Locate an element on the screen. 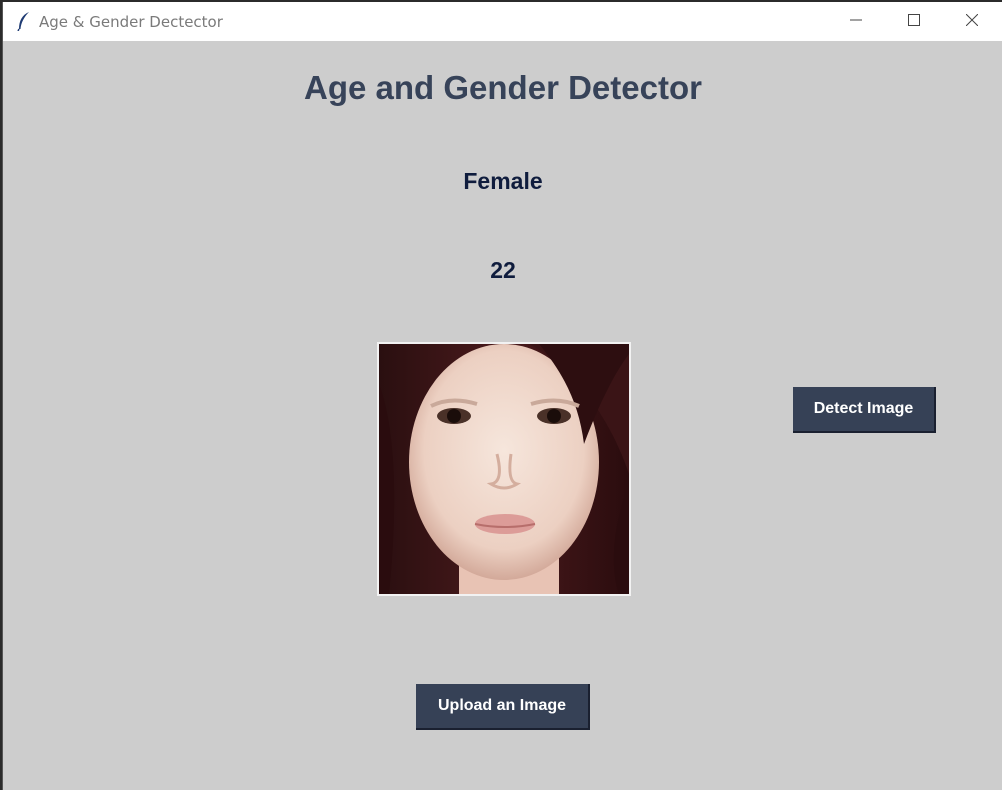 This screenshot has height=790, width=1002. maximize-icon is located at coordinates (914, 22).